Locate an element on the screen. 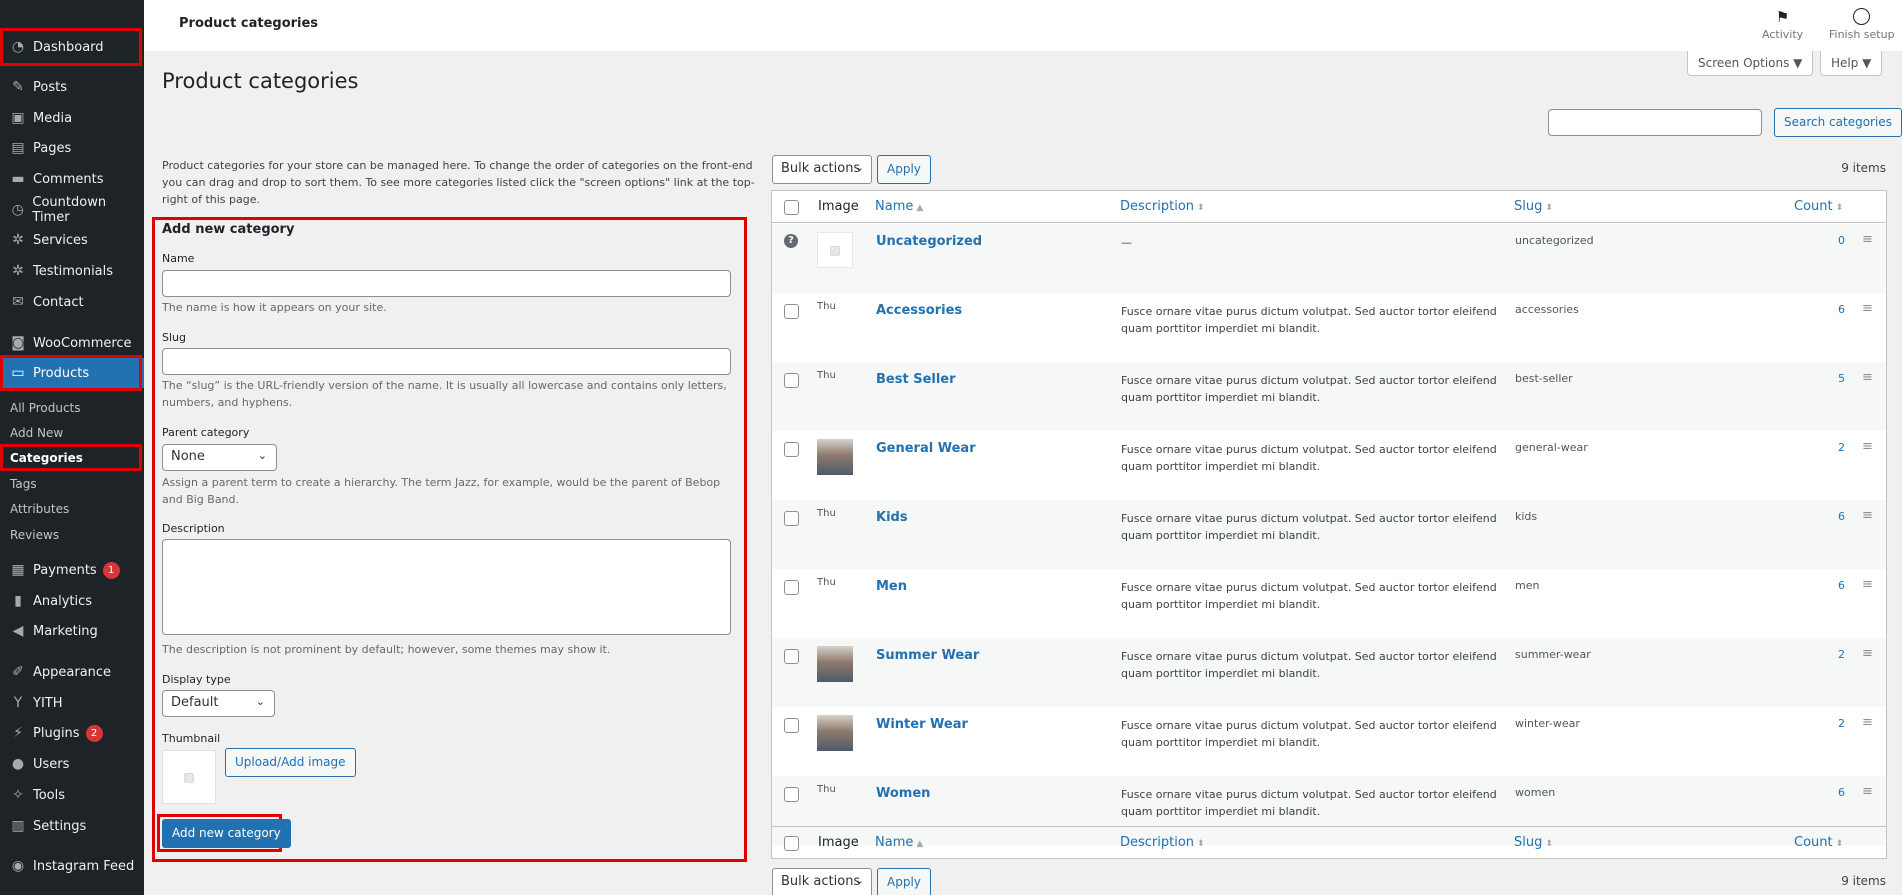 The width and height of the screenshot is (1902, 895). menu-services: ✲ Services is located at coordinates (72, 240).